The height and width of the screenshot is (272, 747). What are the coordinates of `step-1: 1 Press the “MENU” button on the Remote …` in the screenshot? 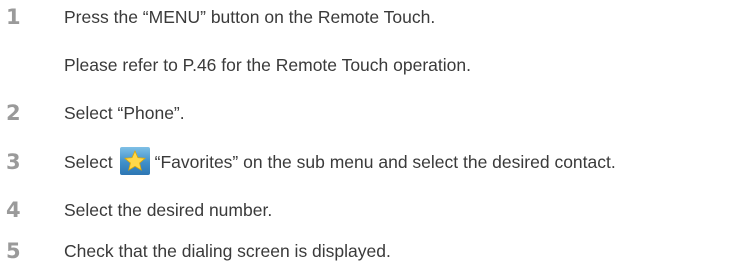 It's located at (373, 17).